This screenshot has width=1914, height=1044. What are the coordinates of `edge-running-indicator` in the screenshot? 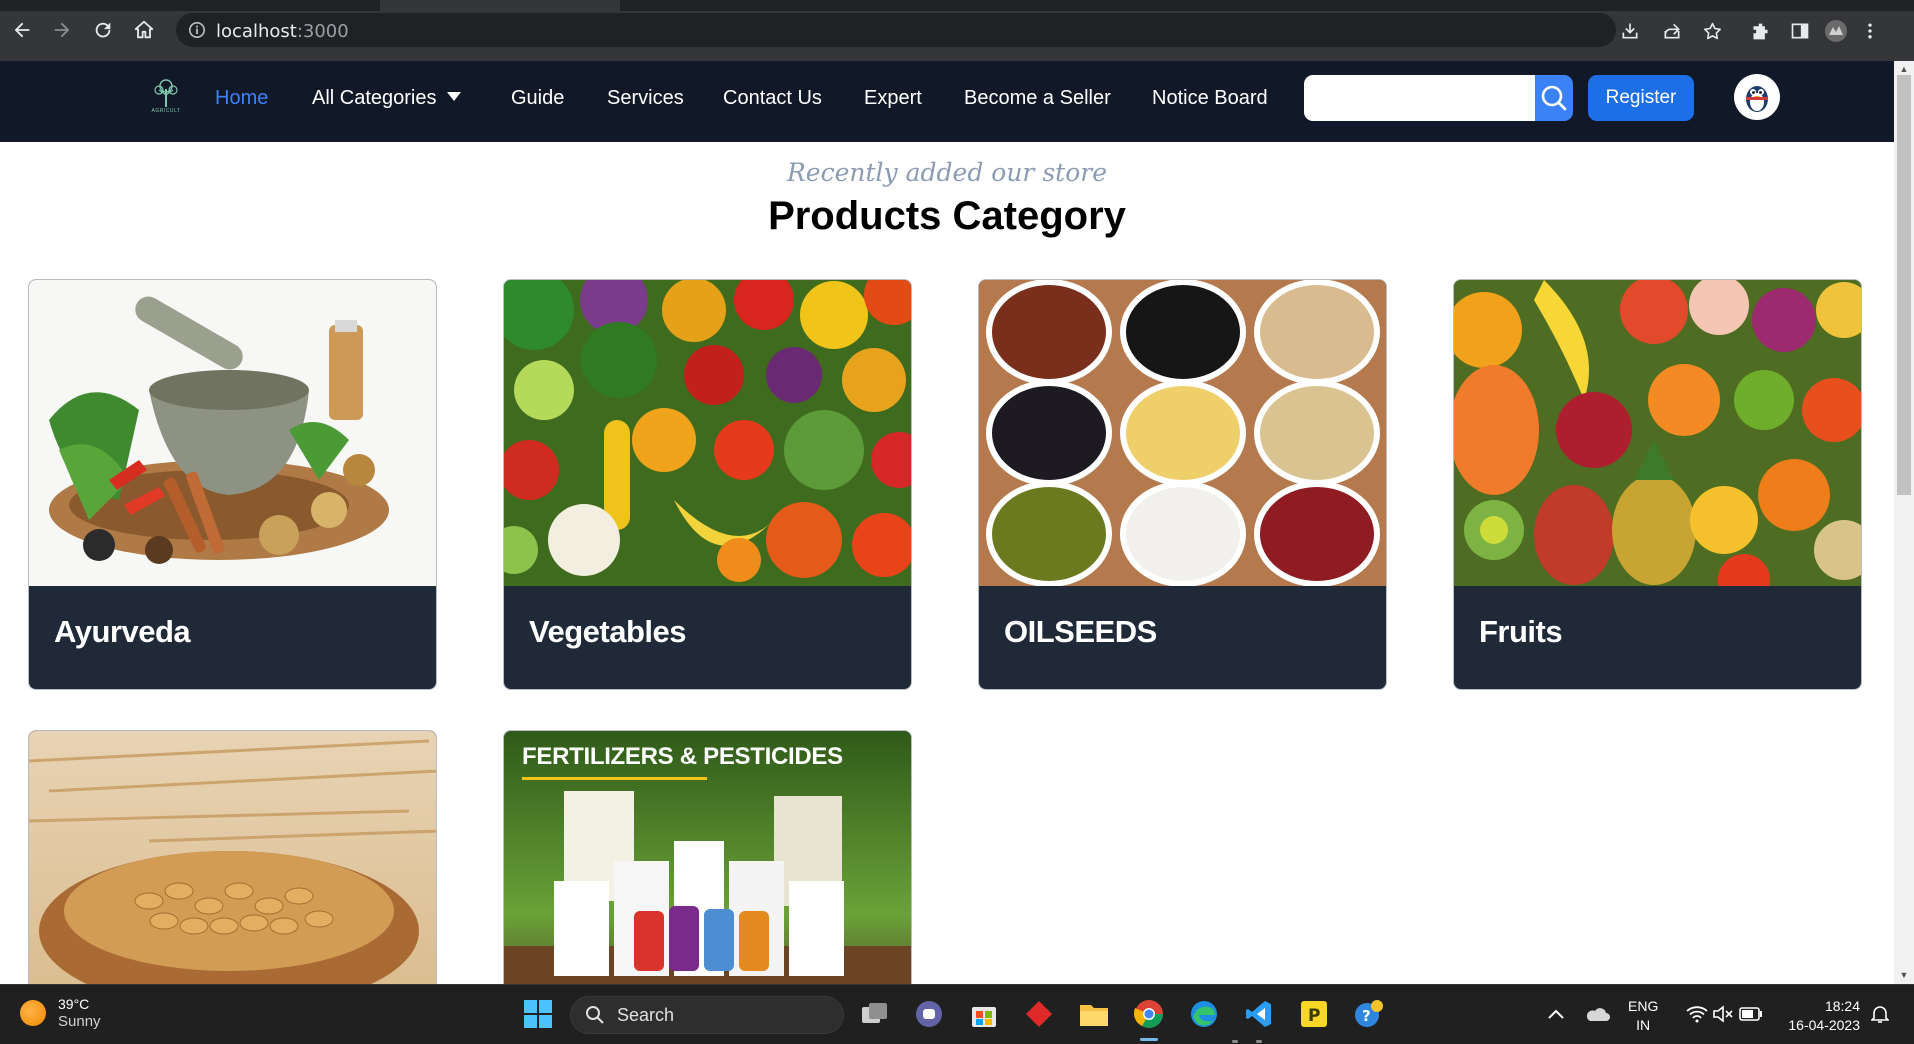 It's located at (1235, 1041).